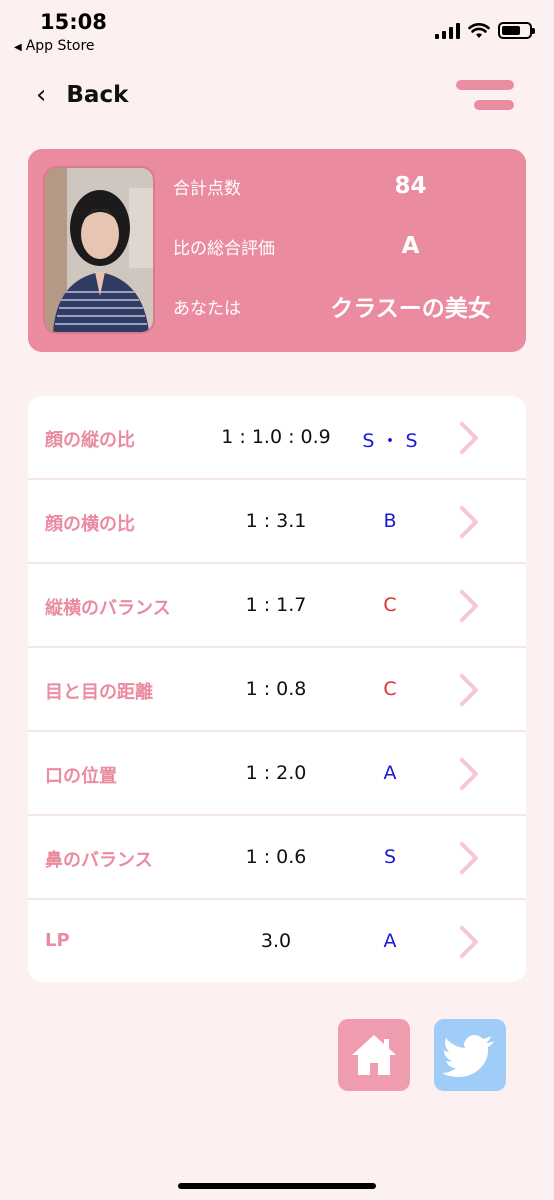 The image size is (554, 1200). What do you see at coordinates (277, 1186) in the screenshot?
I see `home-indicator` at bounding box center [277, 1186].